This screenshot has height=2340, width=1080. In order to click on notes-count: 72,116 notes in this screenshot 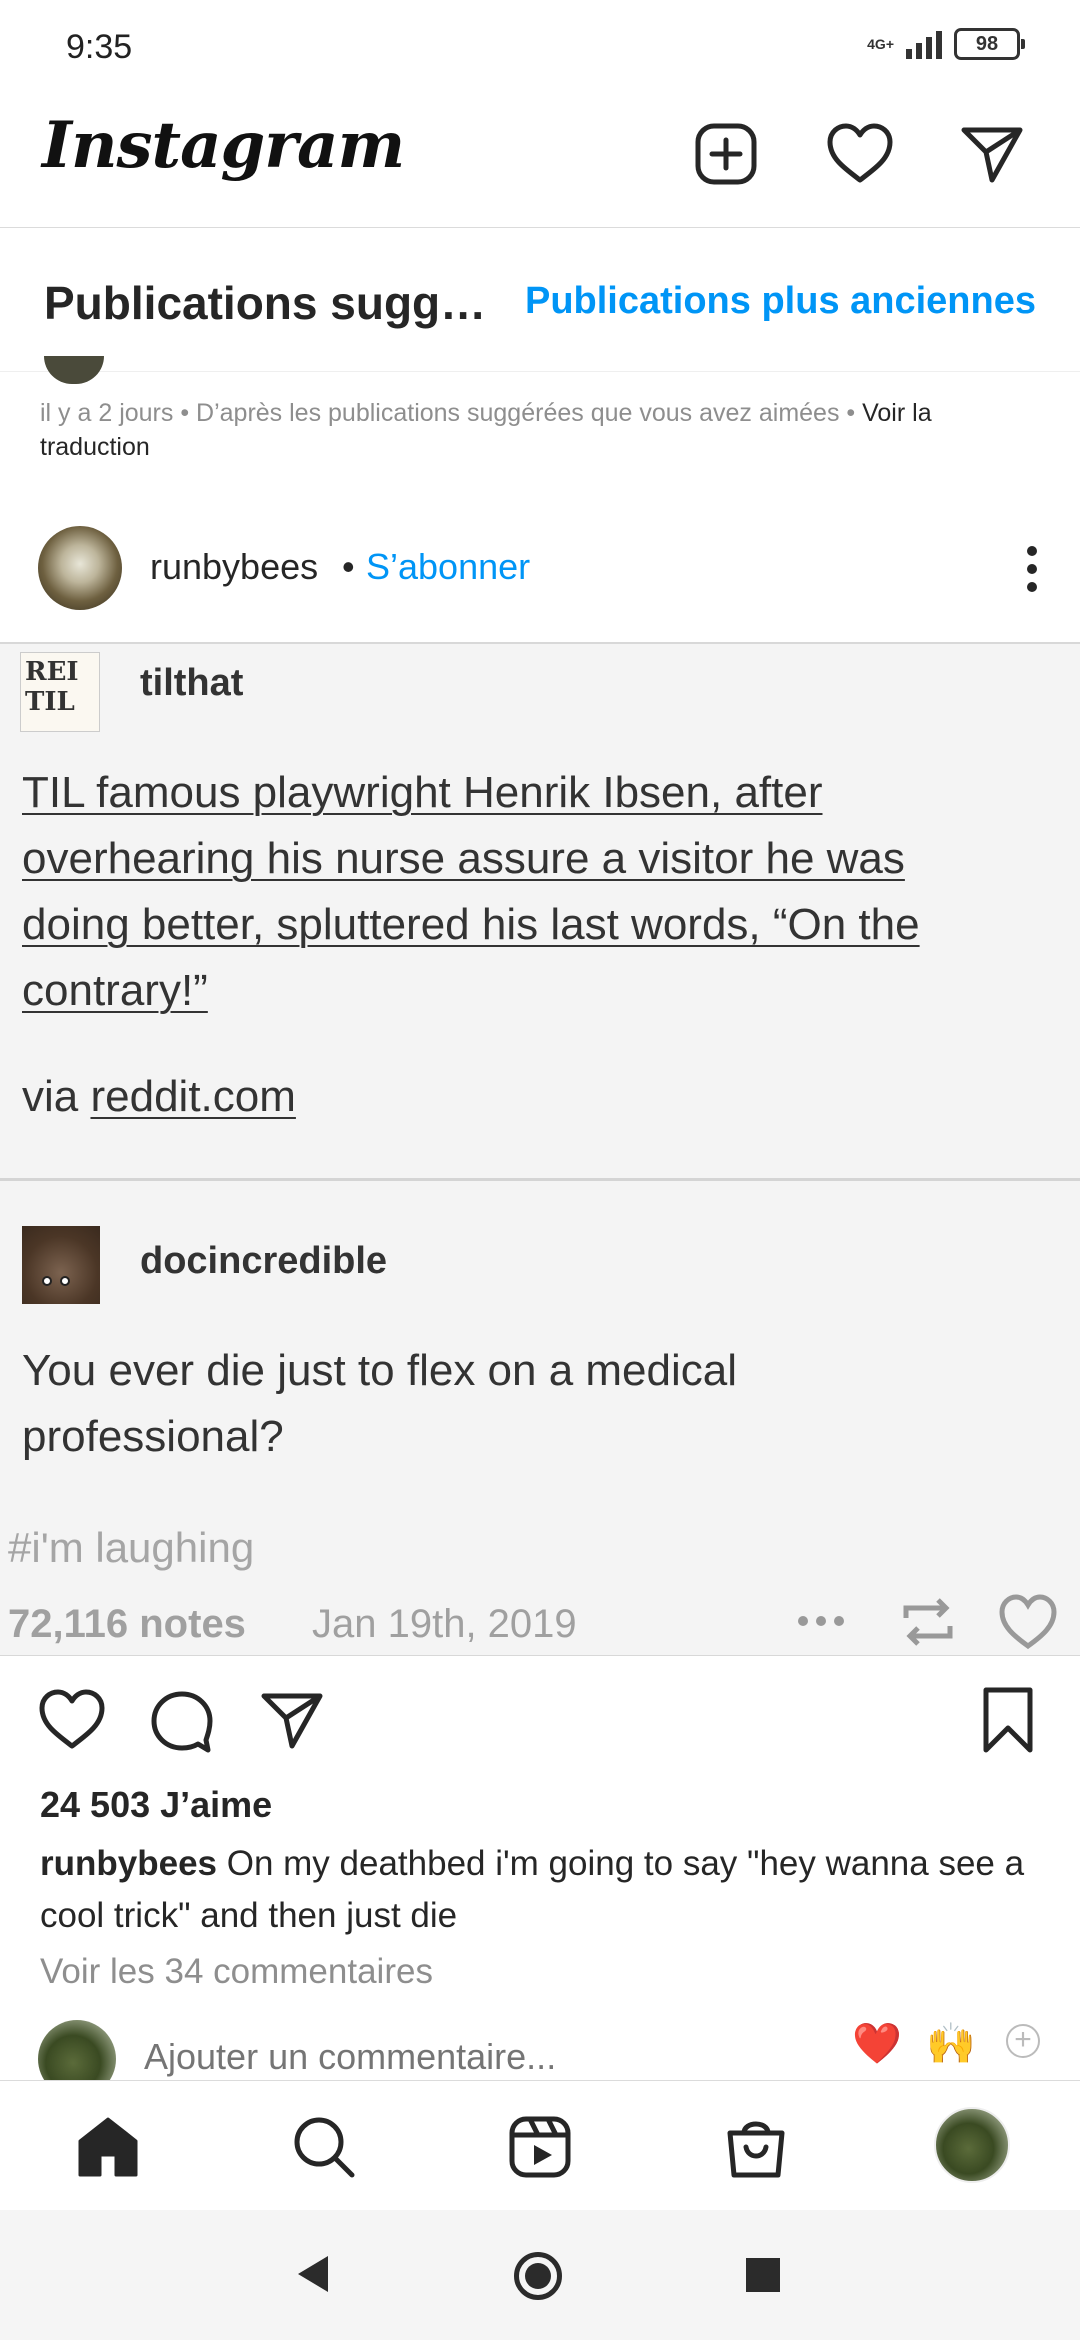, I will do `click(127, 1624)`.